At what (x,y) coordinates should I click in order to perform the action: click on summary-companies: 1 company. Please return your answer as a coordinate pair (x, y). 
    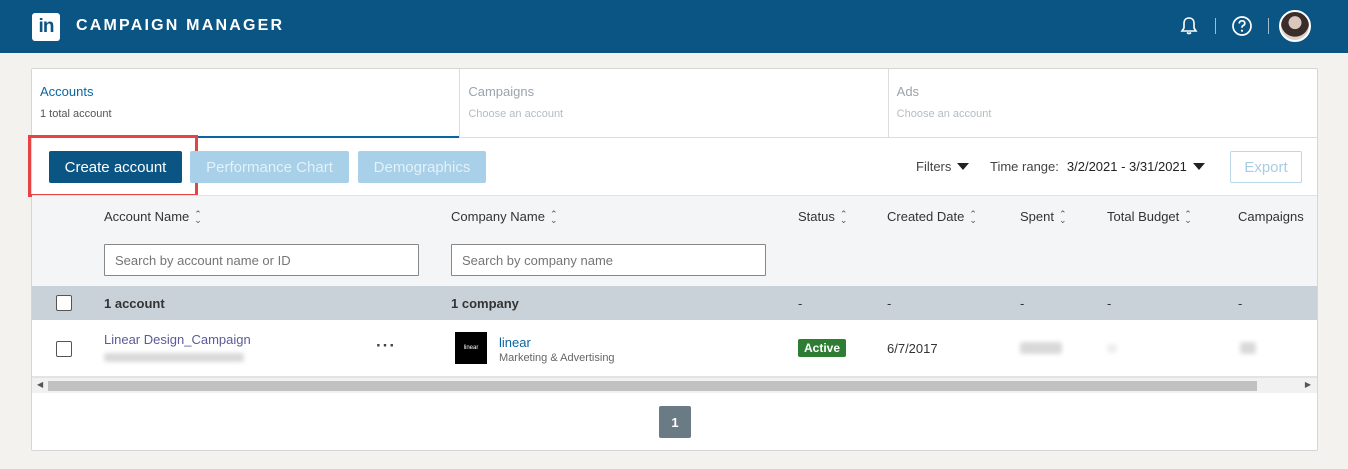
    Looking at the image, I should click on (485, 303).